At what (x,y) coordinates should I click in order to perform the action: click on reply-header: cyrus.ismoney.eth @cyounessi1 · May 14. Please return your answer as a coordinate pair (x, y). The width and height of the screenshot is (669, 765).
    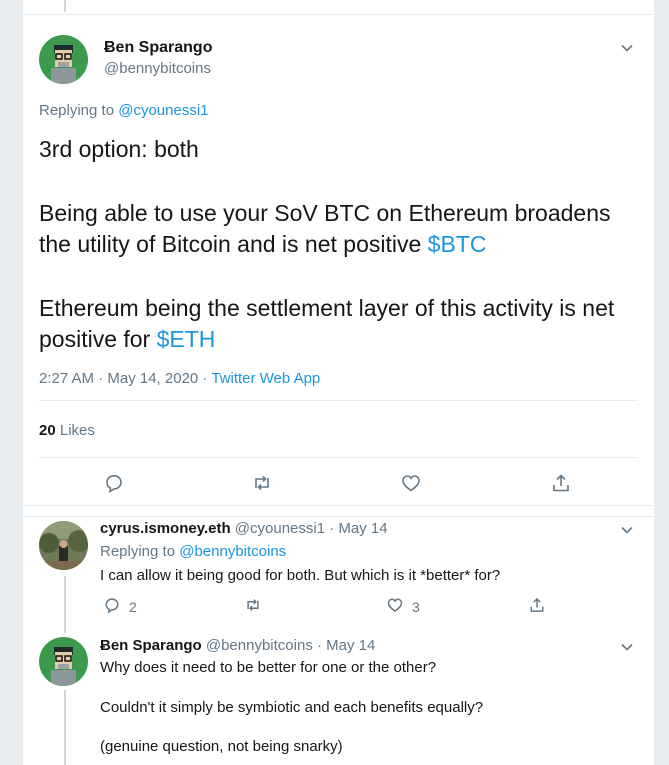
    Looking at the image, I should click on (244, 528).